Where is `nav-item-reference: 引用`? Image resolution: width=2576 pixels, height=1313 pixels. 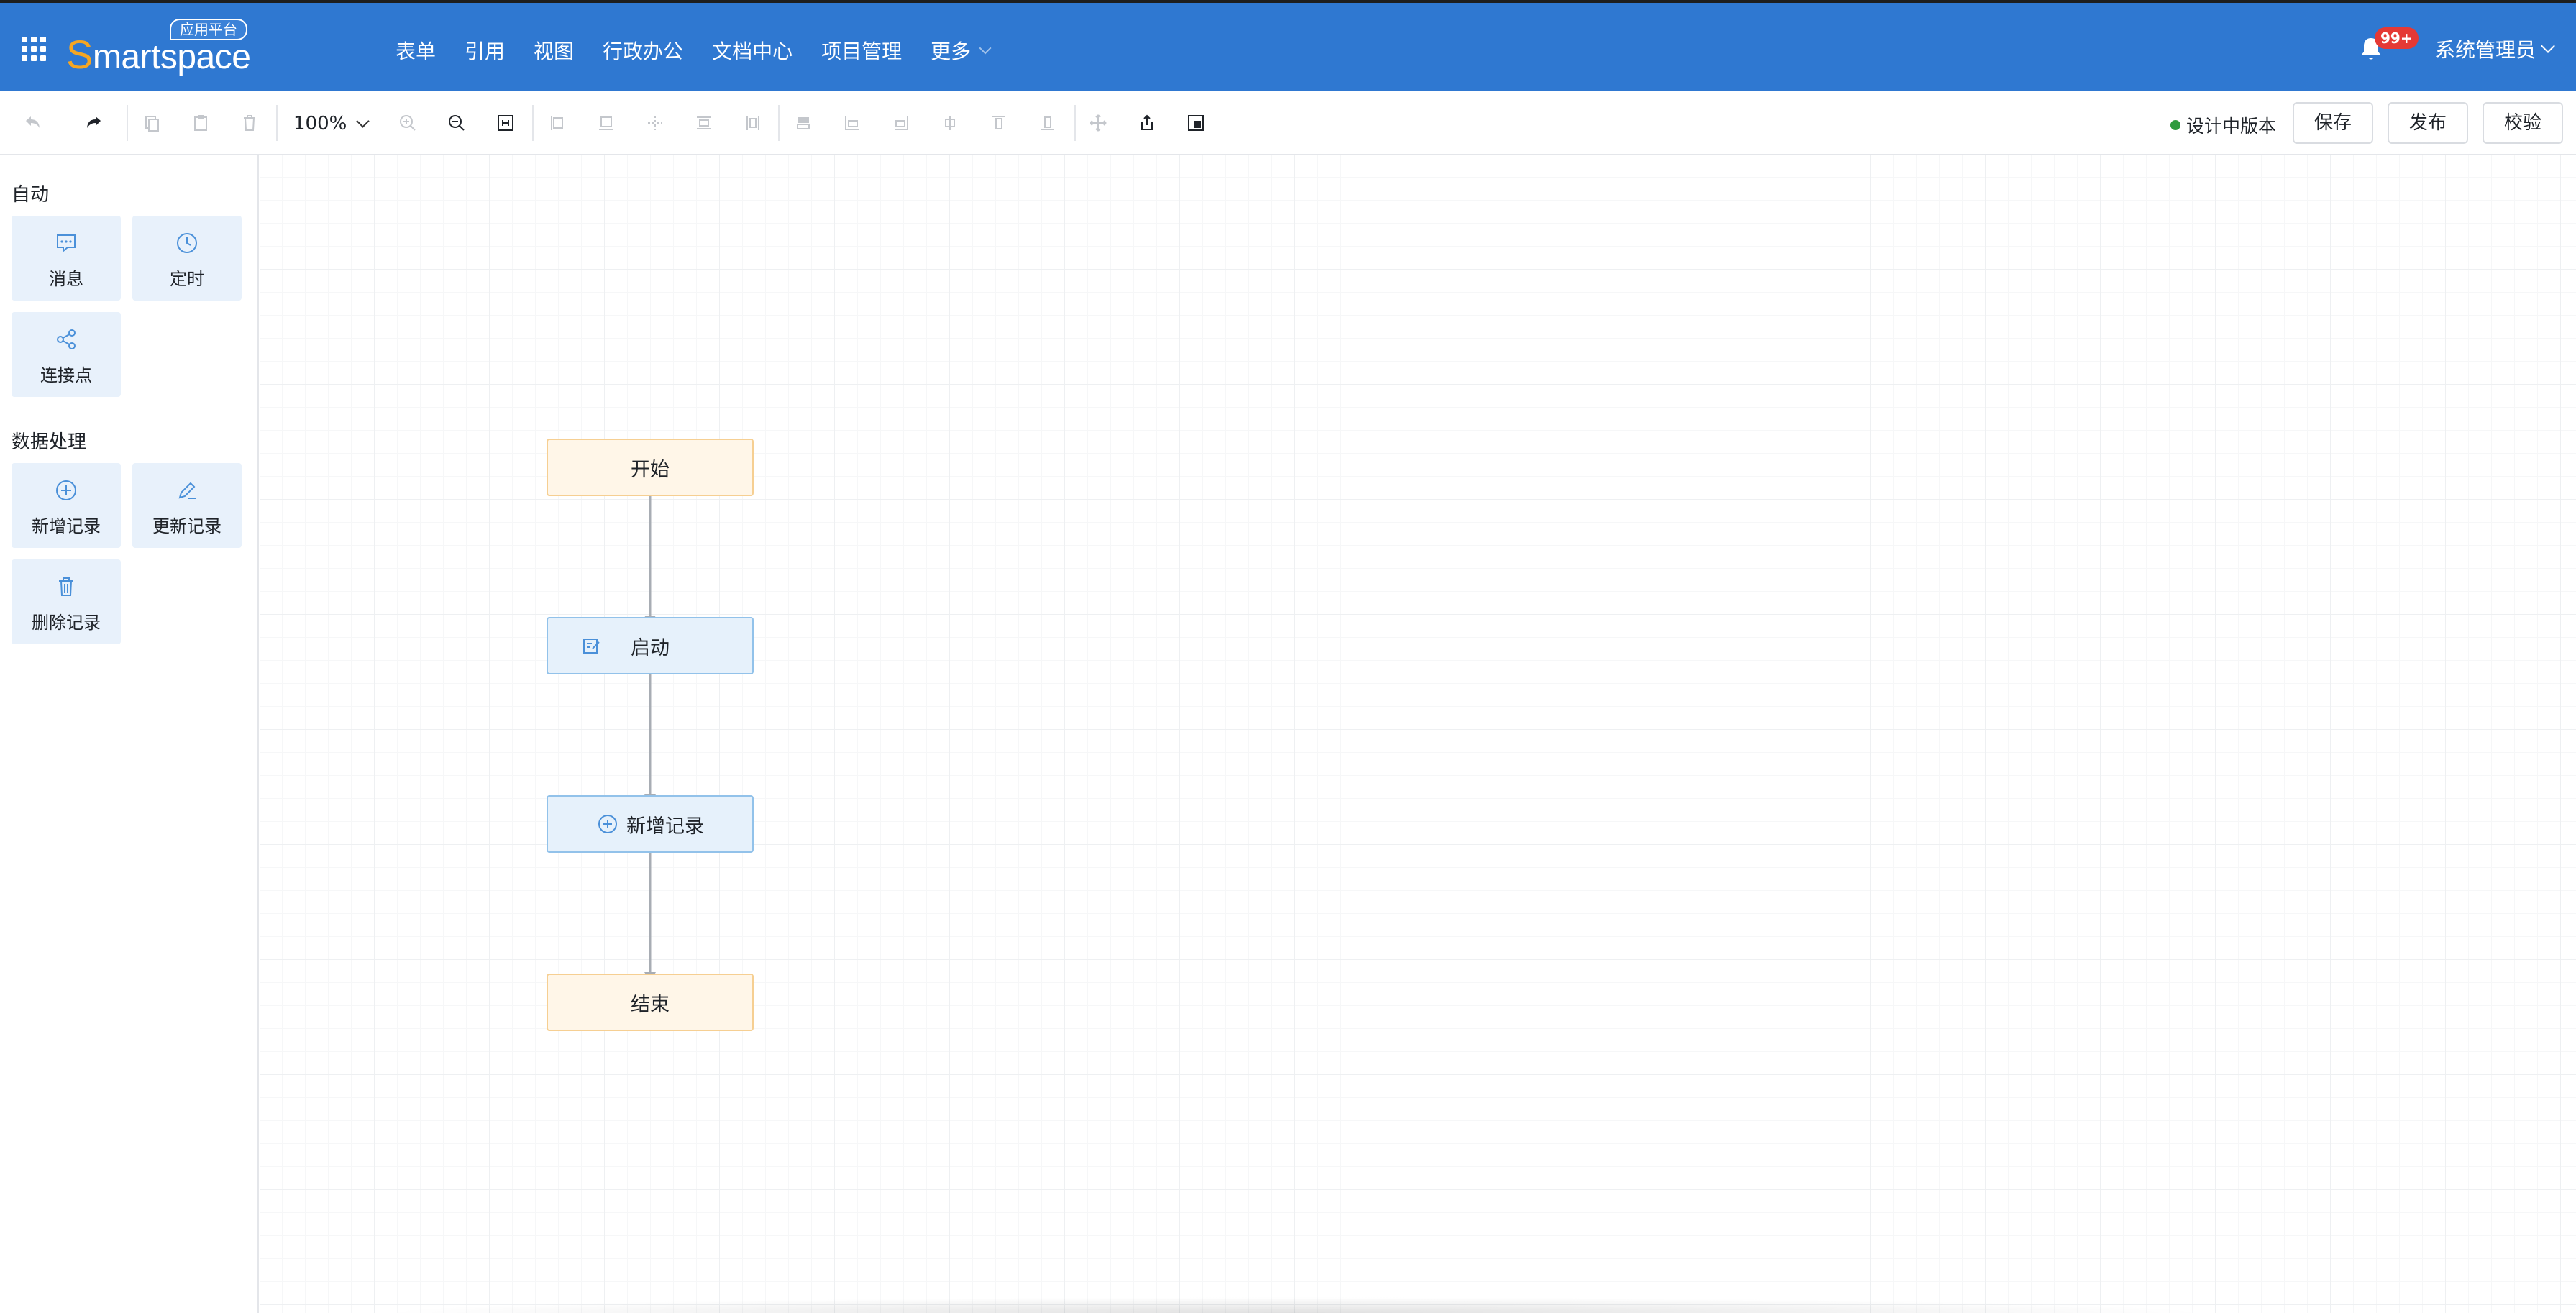 nav-item-reference: 引用 is located at coordinates (485, 50).